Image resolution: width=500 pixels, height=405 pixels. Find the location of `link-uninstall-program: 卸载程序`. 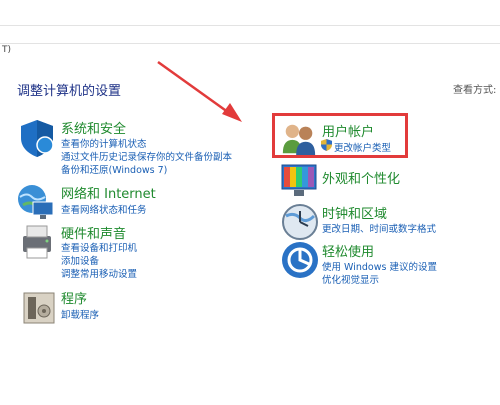

link-uninstall-program: 卸载程序 is located at coordinates (80, 314).